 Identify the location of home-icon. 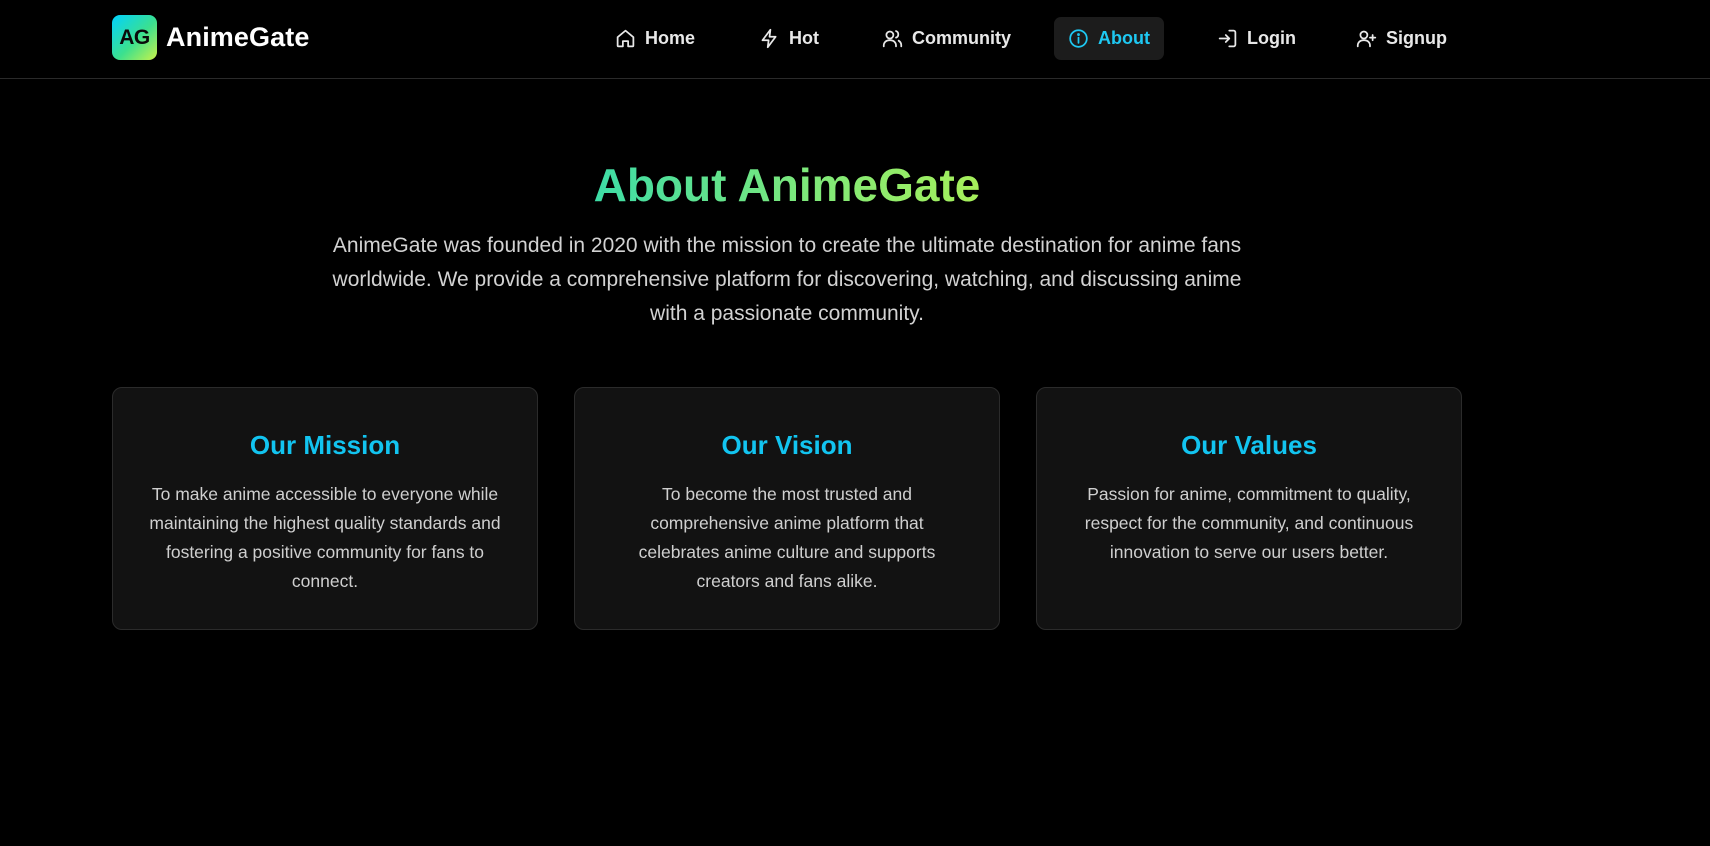
(630, 38).